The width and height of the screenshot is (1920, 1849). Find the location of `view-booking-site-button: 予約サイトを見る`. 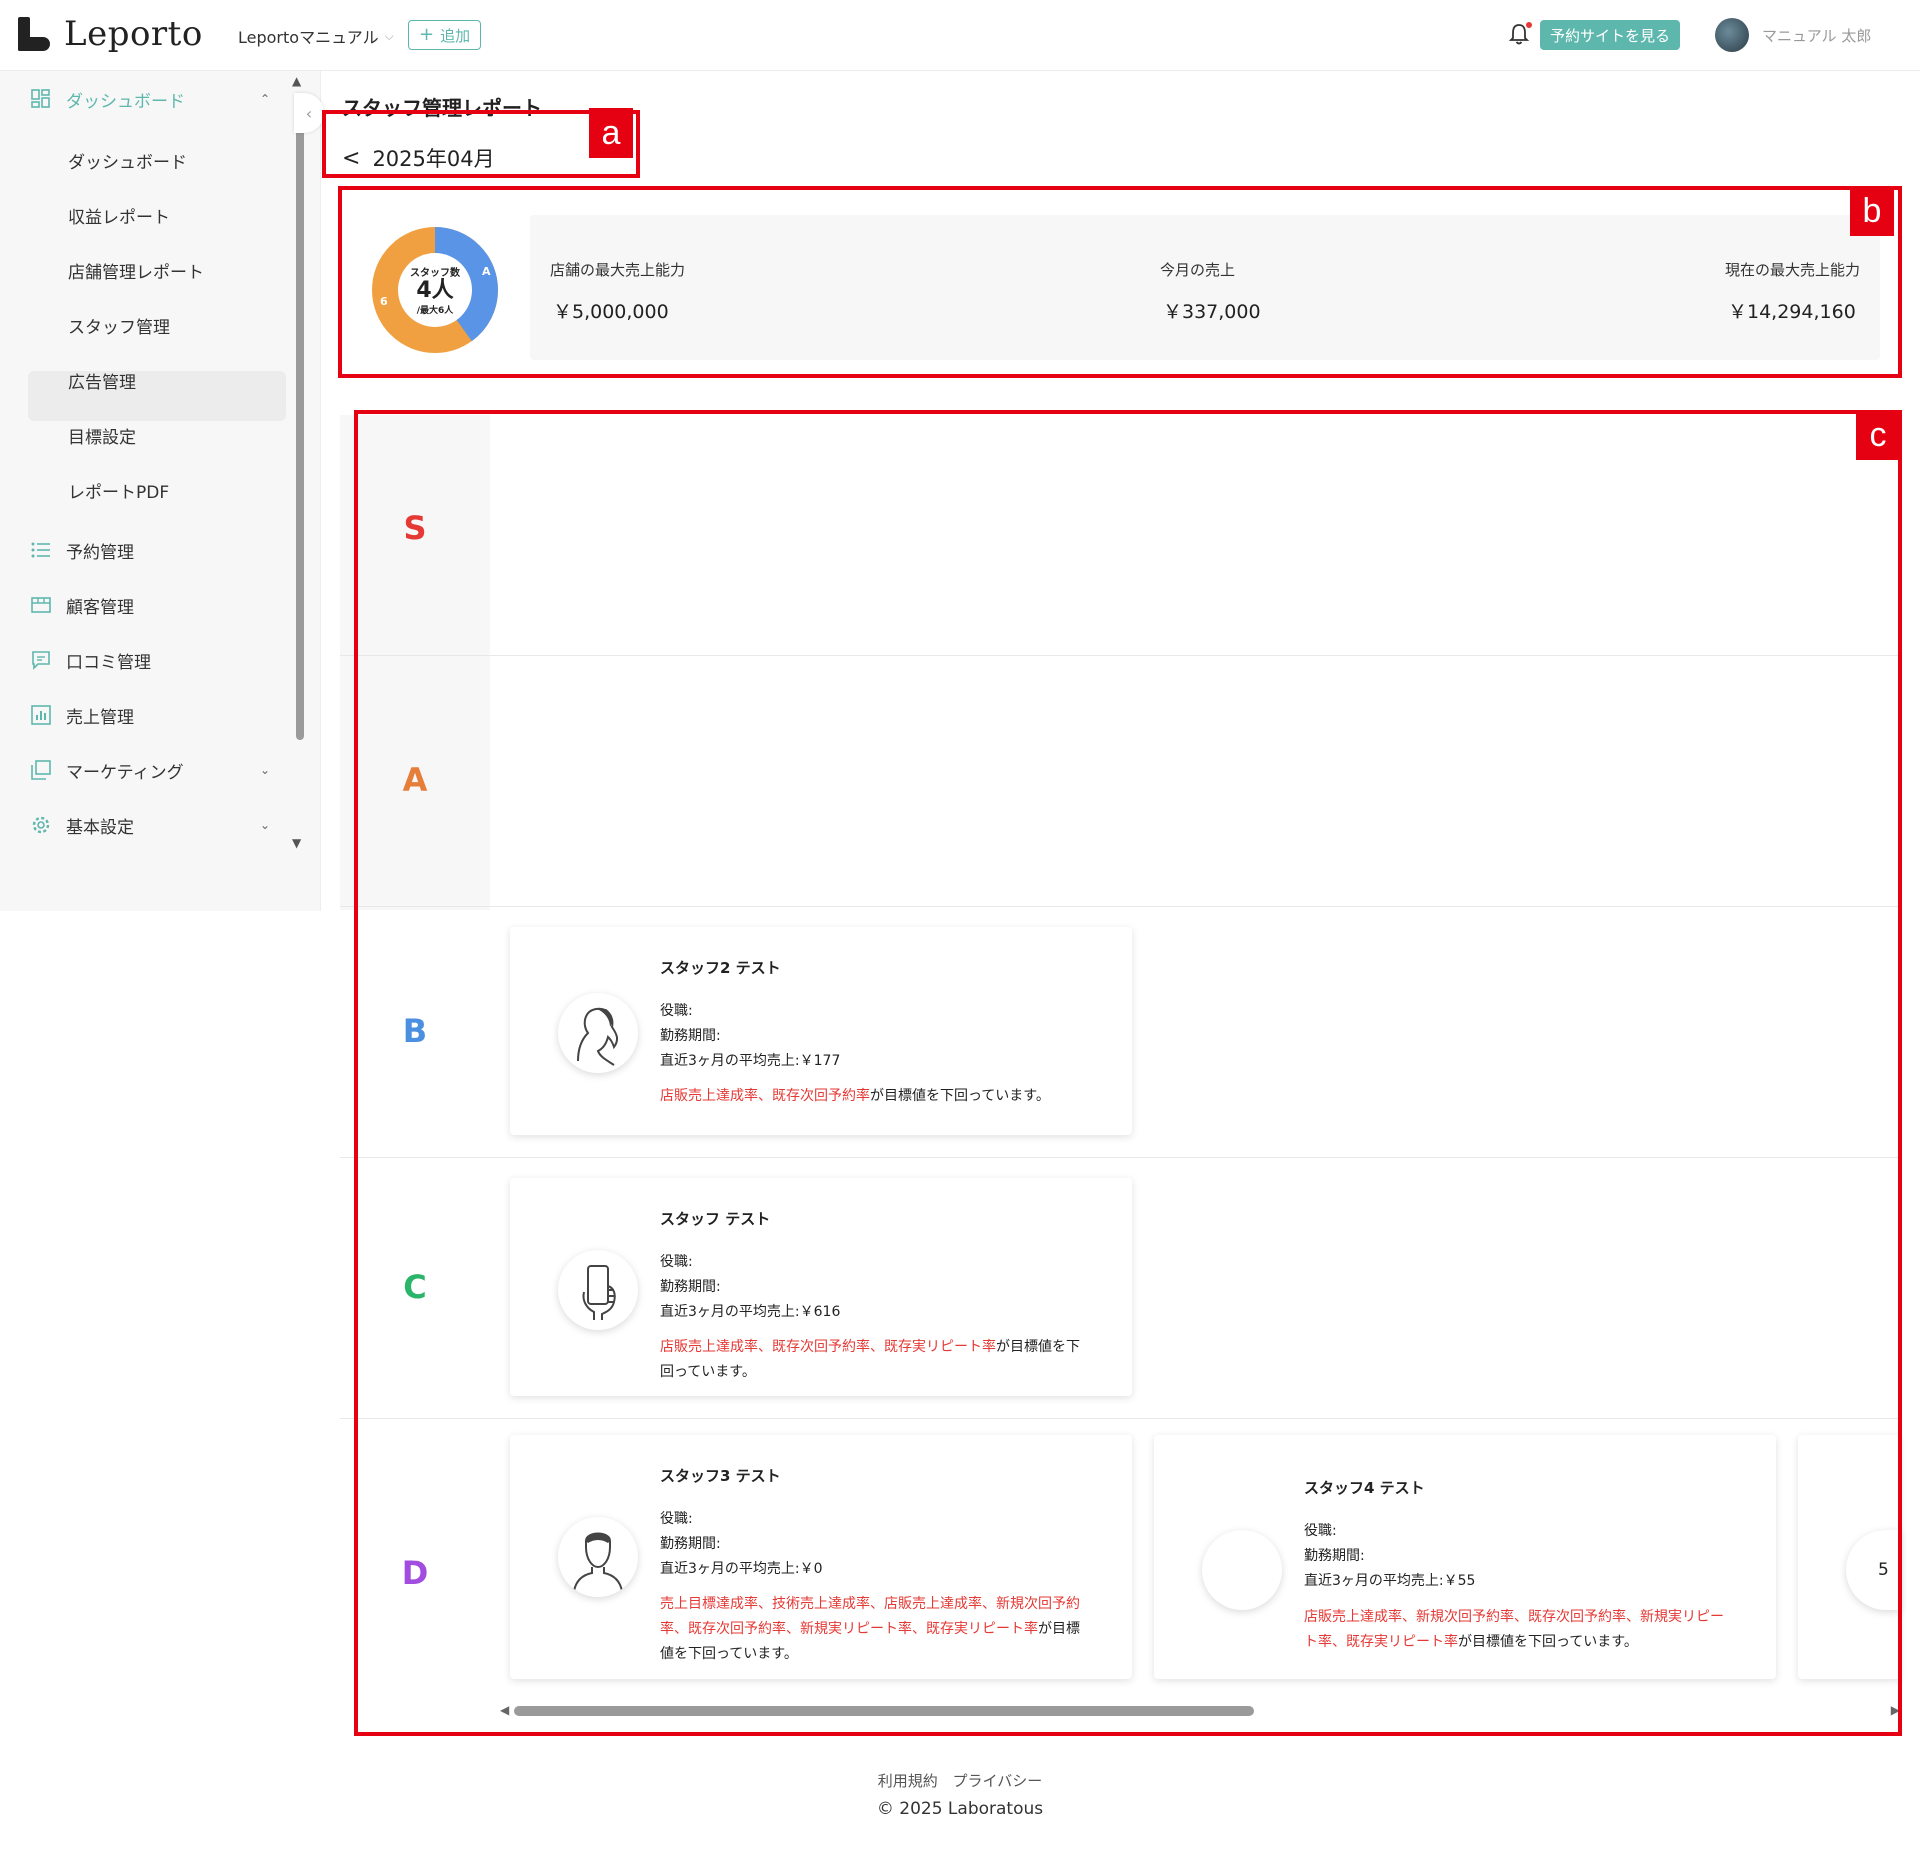

view-booking-site-button: 予約サイトを見る is located at coordinates (1610, 35).